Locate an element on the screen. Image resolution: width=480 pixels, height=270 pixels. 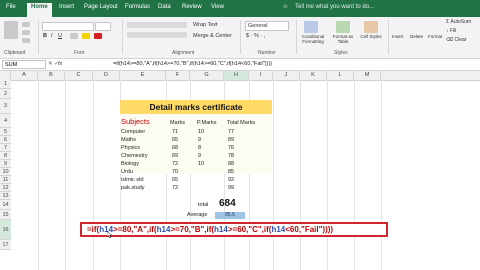
total-label: total is located at coordinates (203, 205).